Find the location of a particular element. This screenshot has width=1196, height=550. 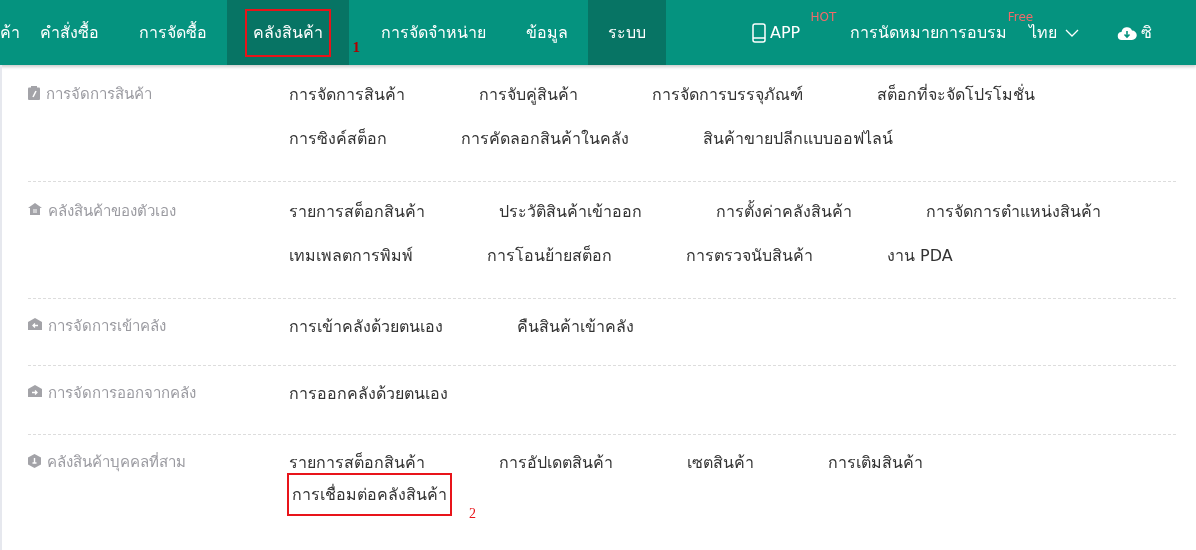

menu-link: การเติมสินค้า is located at coordinates (875, 462).